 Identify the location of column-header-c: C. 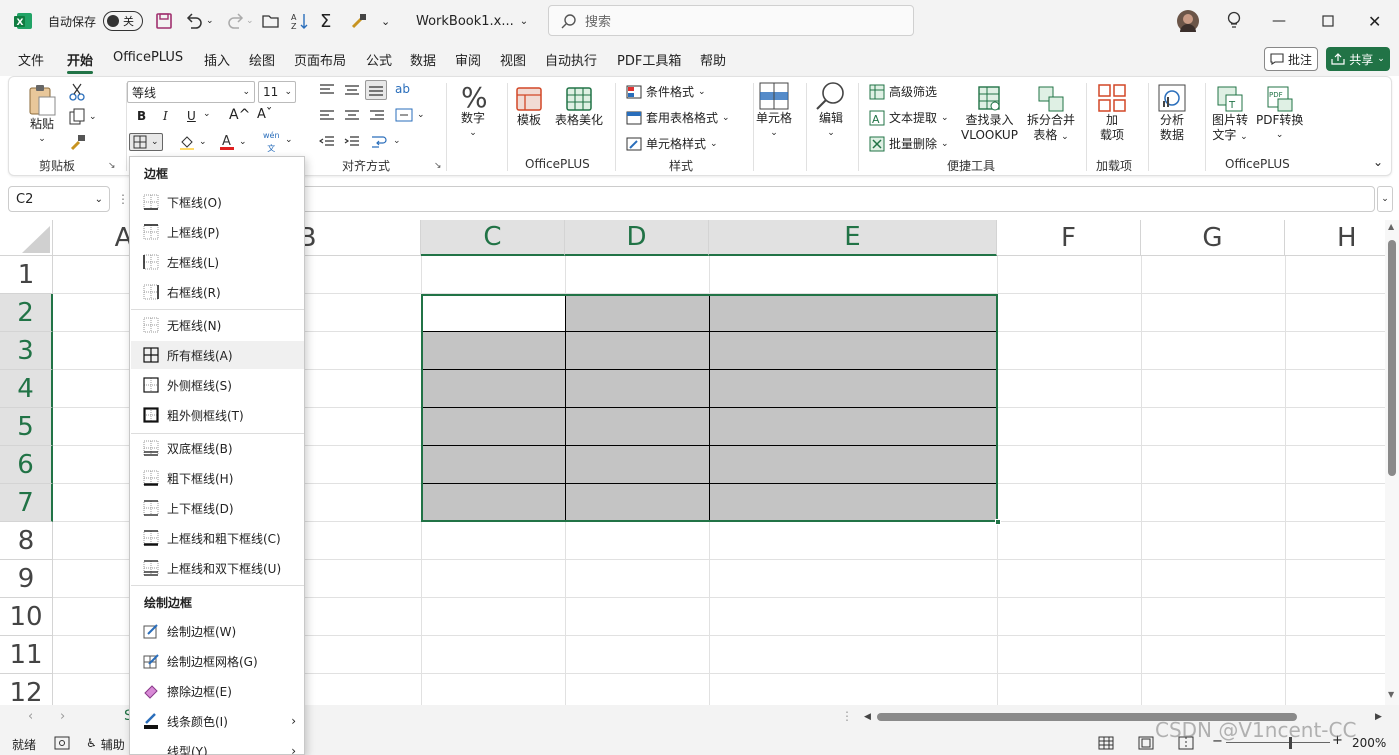
(493, 238).